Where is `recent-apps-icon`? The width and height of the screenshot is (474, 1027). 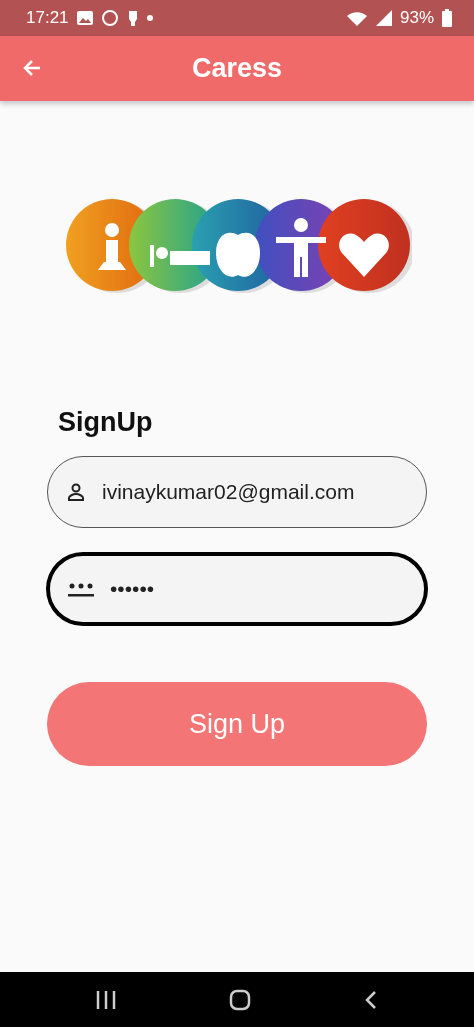 recent-apps-icon is located at coordinates (106, 999).